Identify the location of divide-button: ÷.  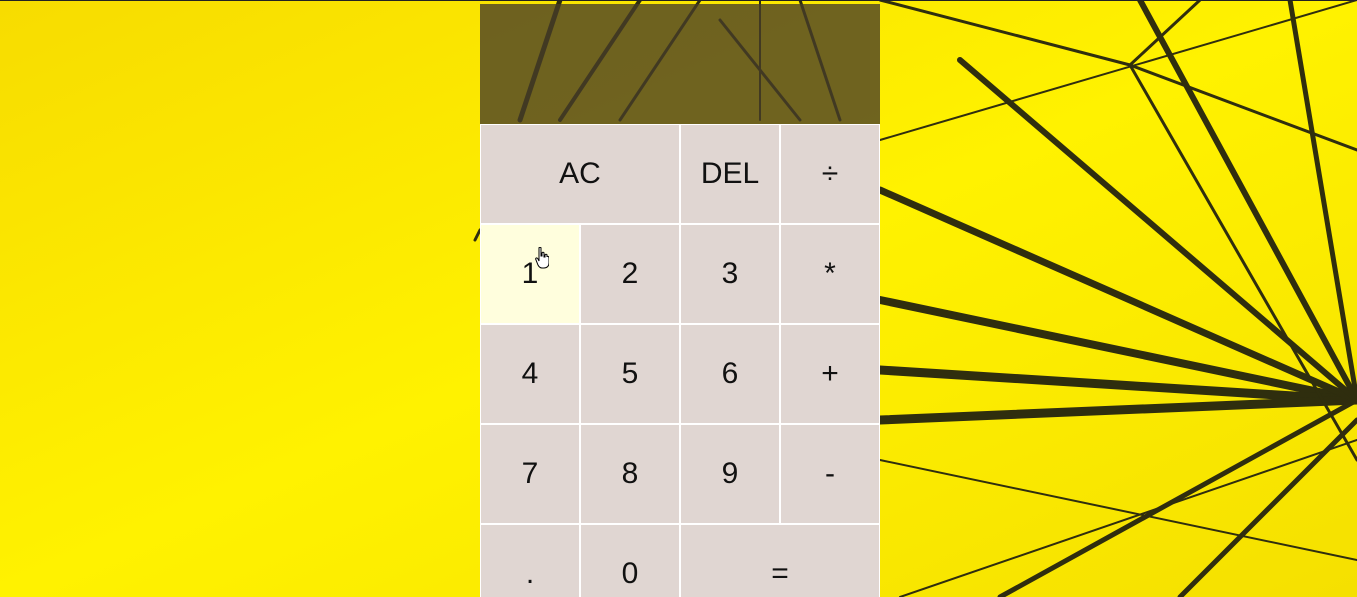
(830, 174).